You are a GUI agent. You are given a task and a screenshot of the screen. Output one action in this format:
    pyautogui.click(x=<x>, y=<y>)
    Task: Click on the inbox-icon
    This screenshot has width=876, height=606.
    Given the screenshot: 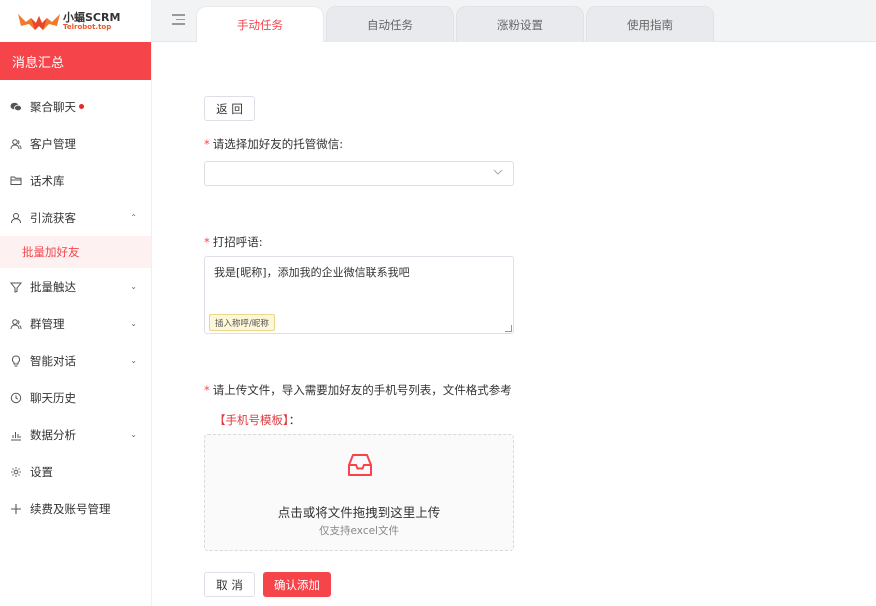 What is the action you would take?
    pyautogui.click(x=360, y=465)
    